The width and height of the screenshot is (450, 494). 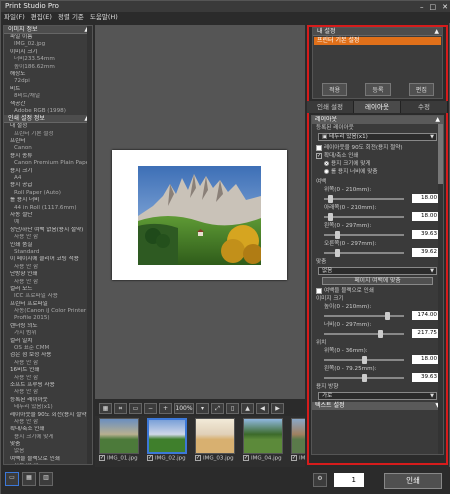 I want to click on left-scrollbar, so click(x=89, y=245).